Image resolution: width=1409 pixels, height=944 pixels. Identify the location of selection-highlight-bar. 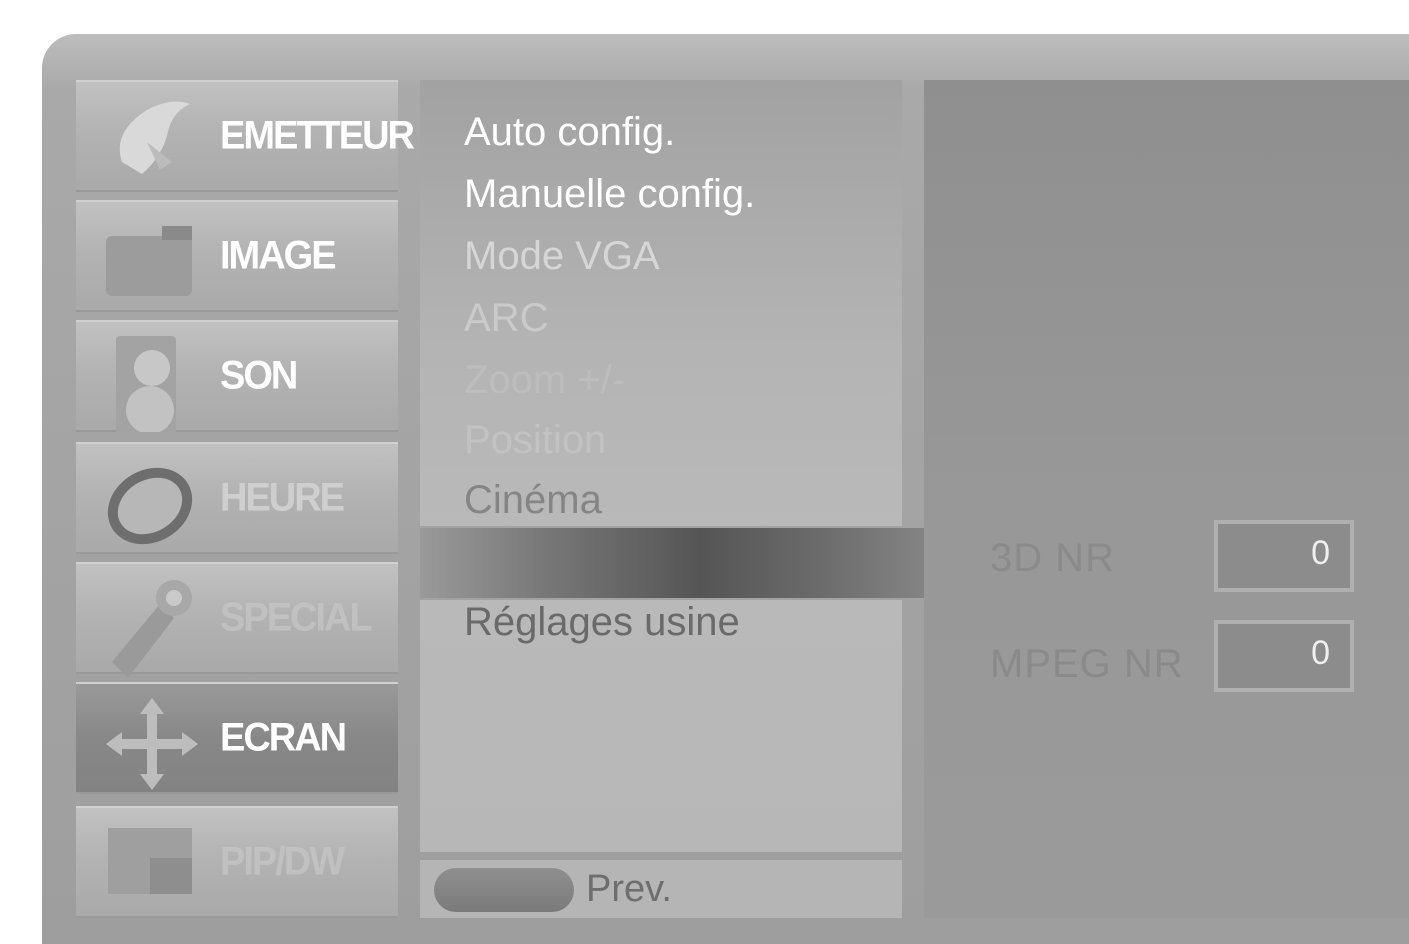
(675, 563).